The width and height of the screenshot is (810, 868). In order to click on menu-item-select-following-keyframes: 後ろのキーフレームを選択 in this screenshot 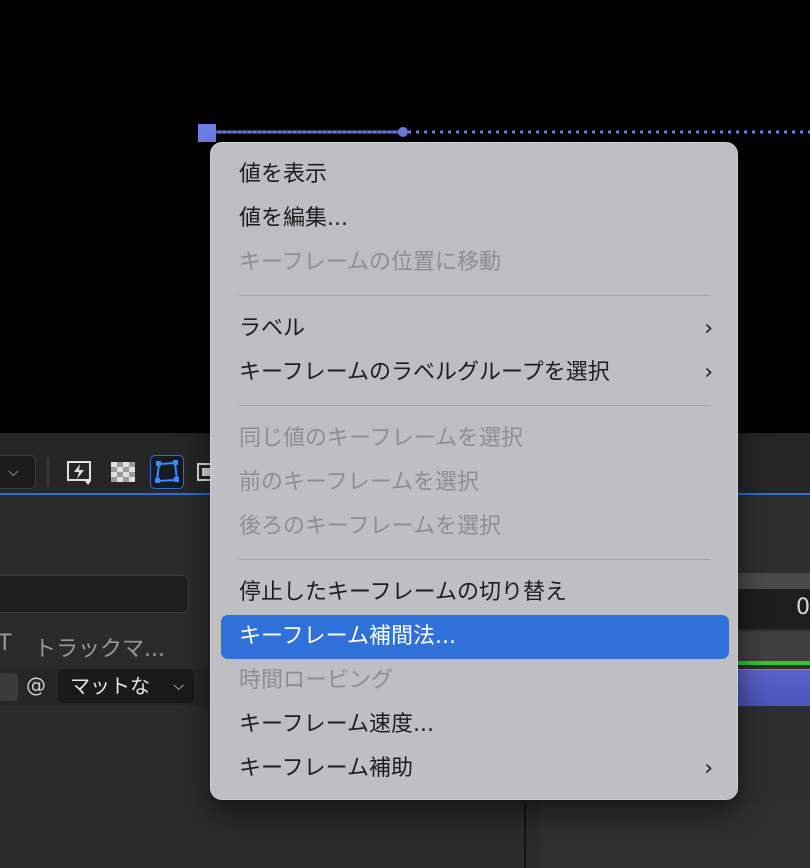, I will do `click(370, 526)`.